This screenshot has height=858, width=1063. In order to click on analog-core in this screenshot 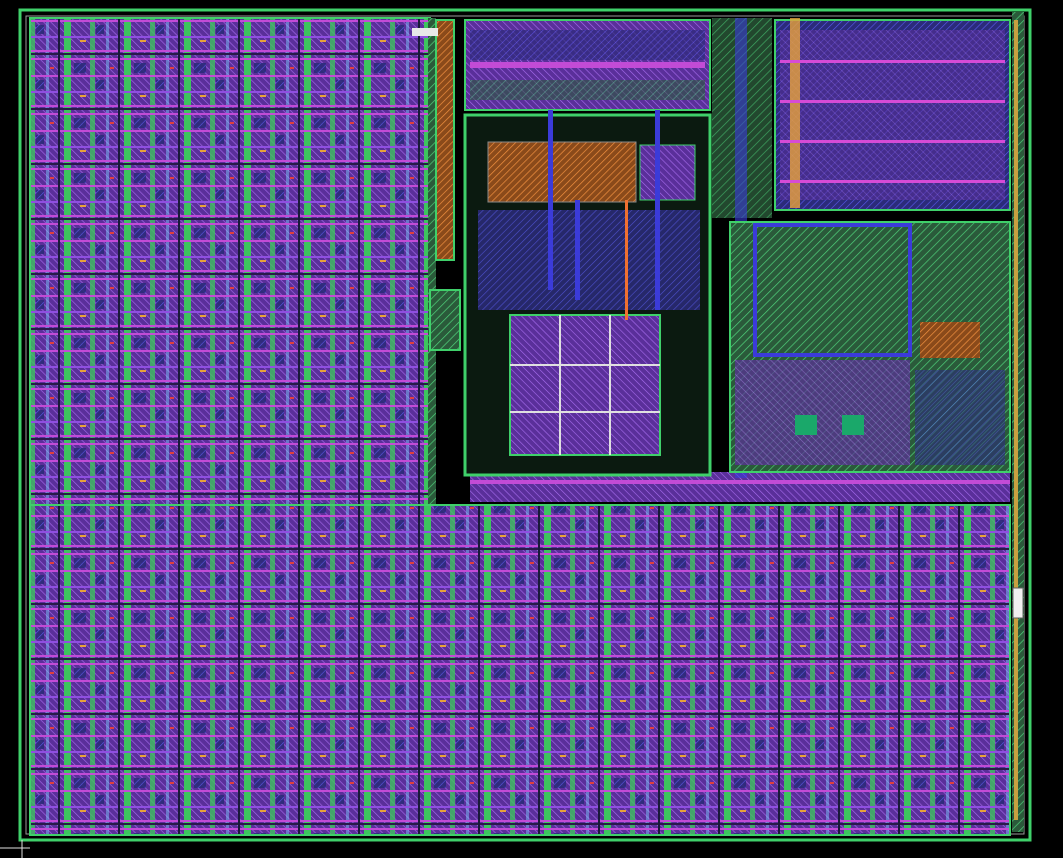, I will do `click(870, 347)`.